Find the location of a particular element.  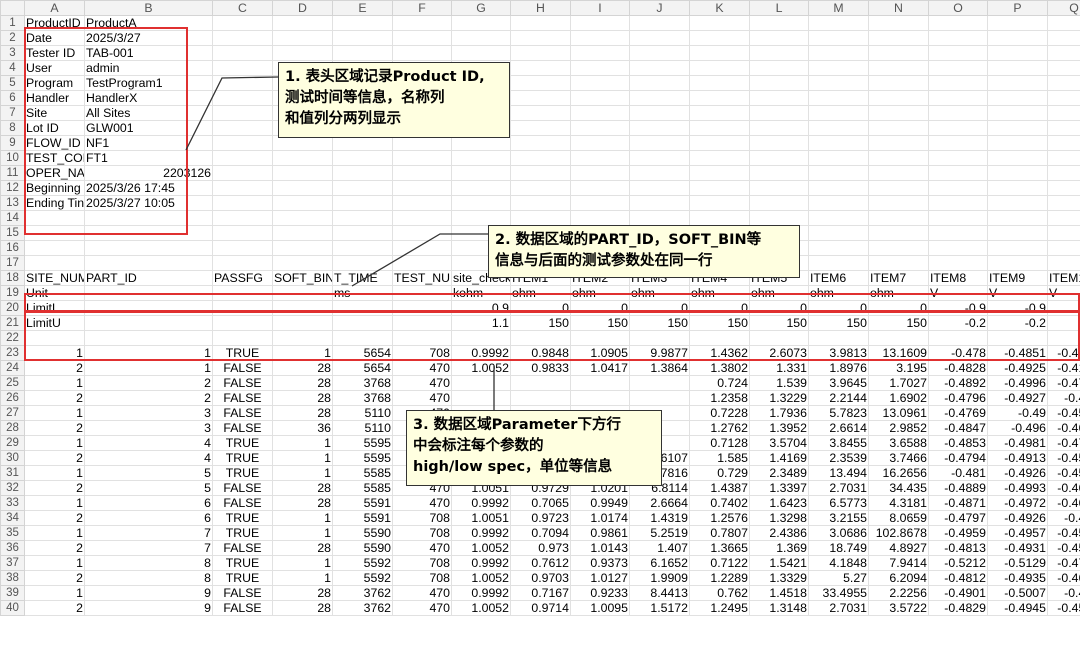

cell: 0.762 is located at coordinates (719, 593).